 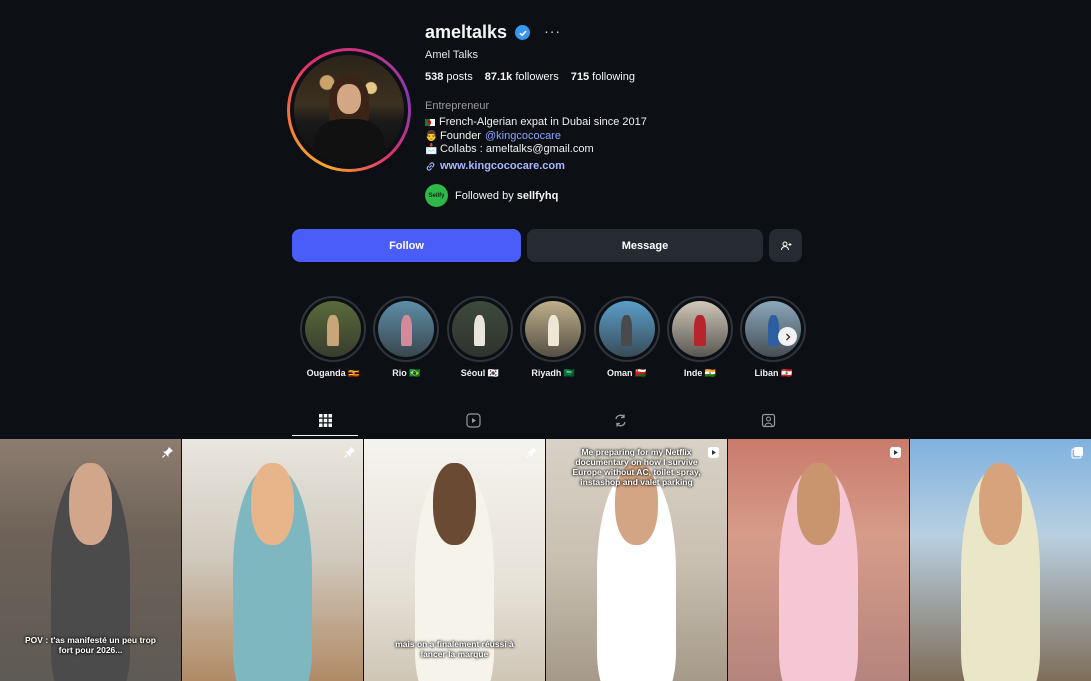 What do you see at coordinates (509, 149) in the screenshot?
I see `bio-line: 📩 Collabs : ameltalks@gmail.com` at bounding box center [509, 149].